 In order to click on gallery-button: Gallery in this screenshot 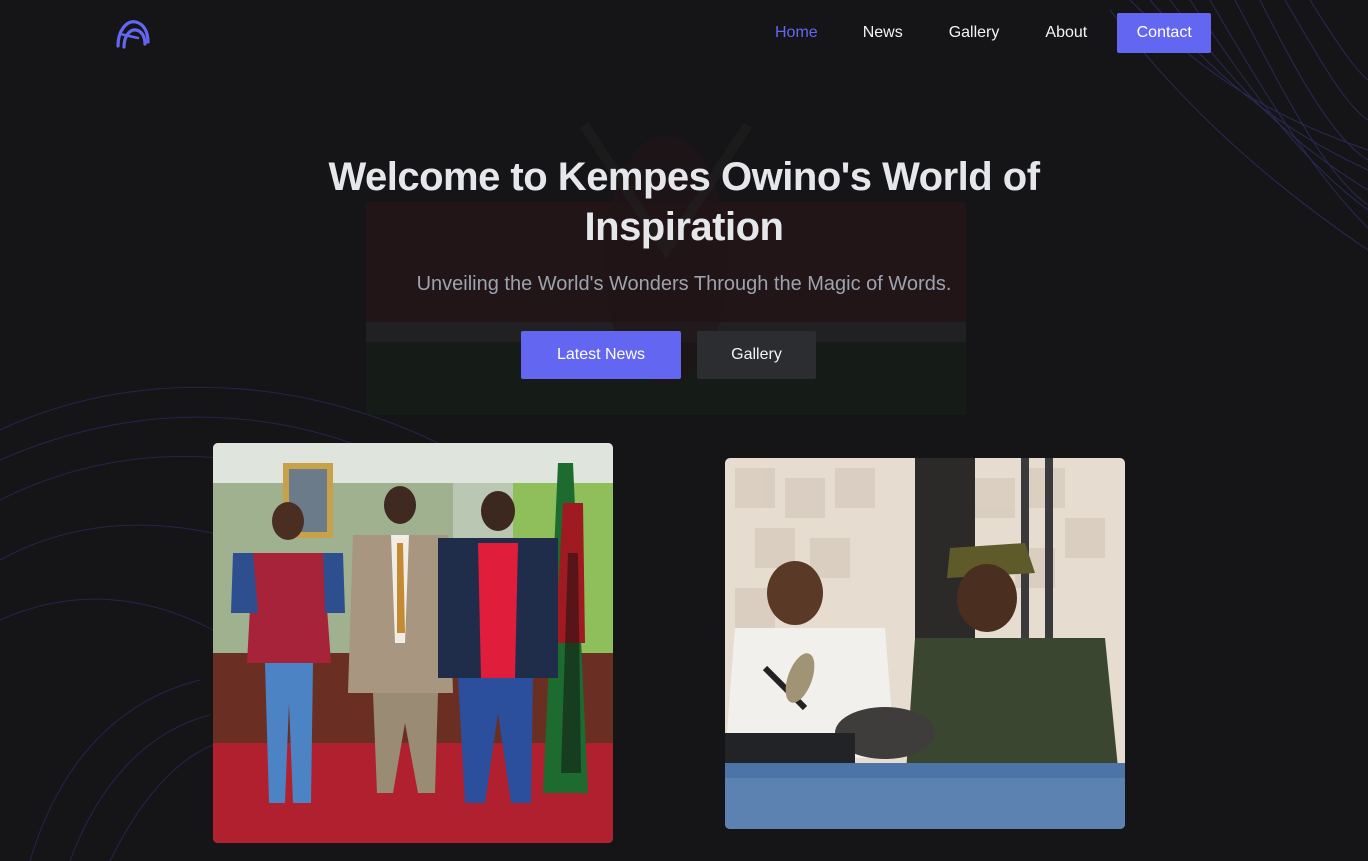, I will do `click(756, 355)`.